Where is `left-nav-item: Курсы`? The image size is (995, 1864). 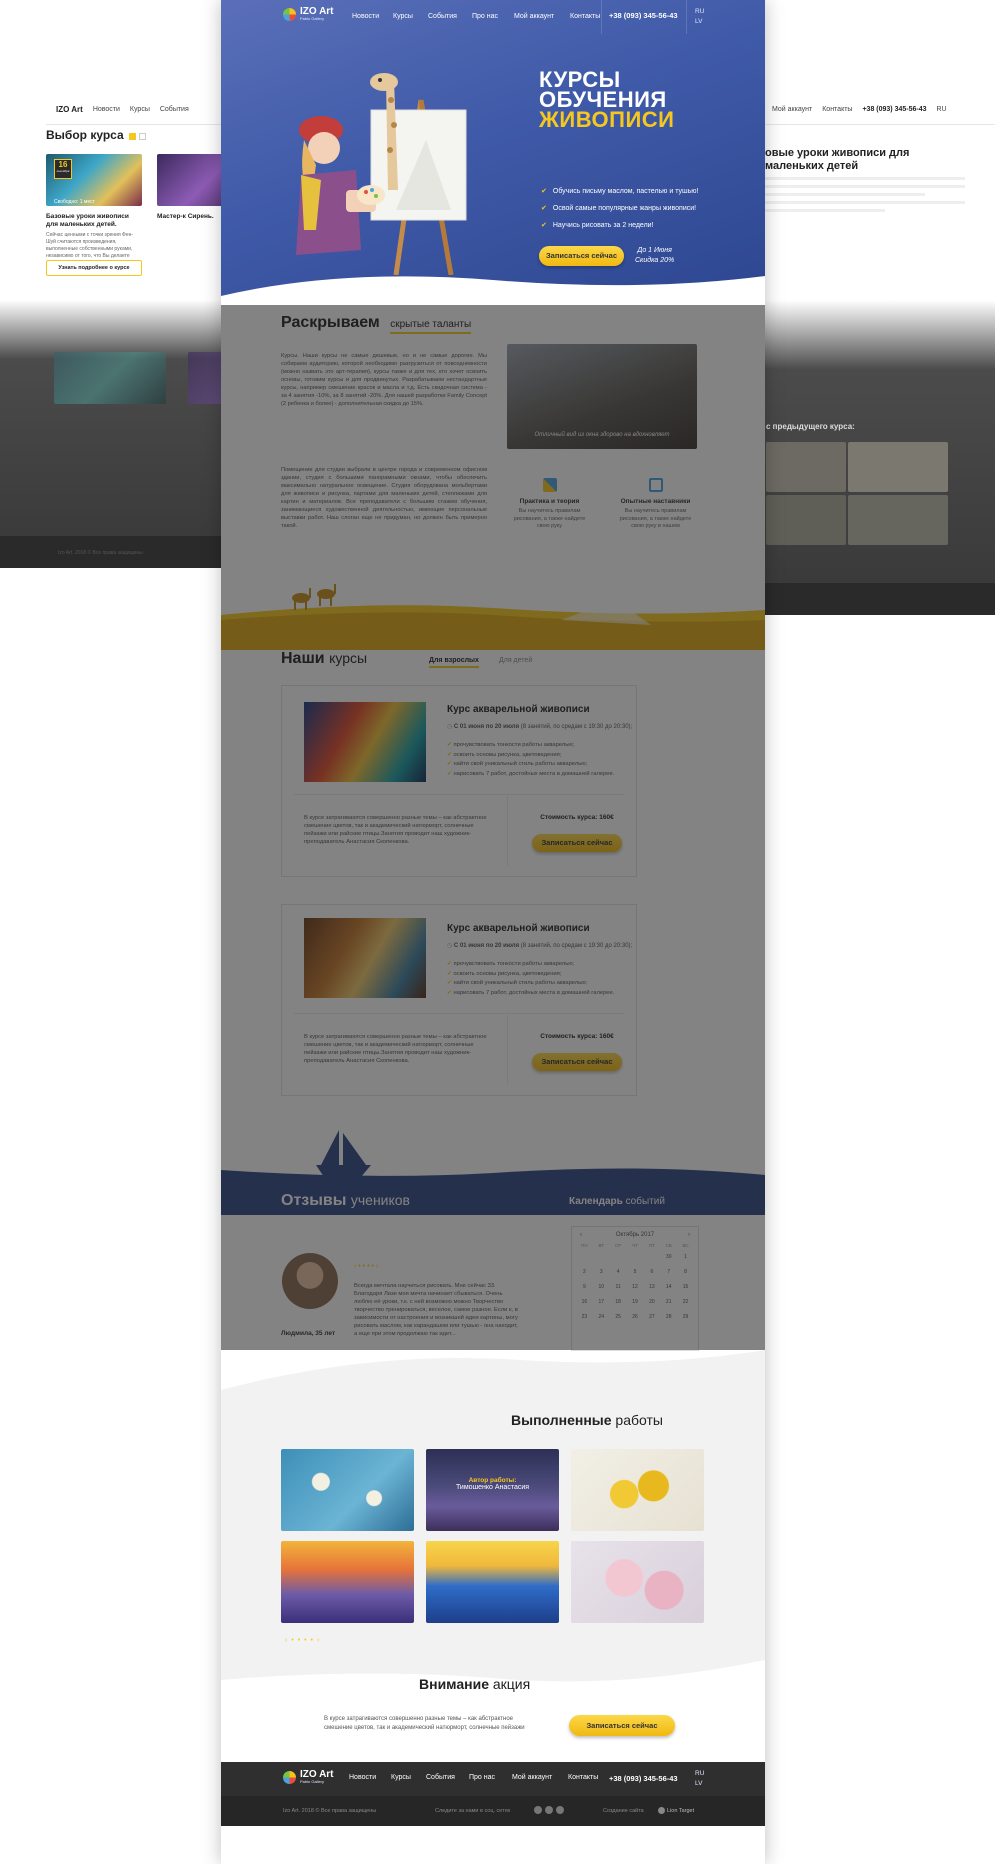
left-nav-item: Курсы is located at coordinates (140, 109).